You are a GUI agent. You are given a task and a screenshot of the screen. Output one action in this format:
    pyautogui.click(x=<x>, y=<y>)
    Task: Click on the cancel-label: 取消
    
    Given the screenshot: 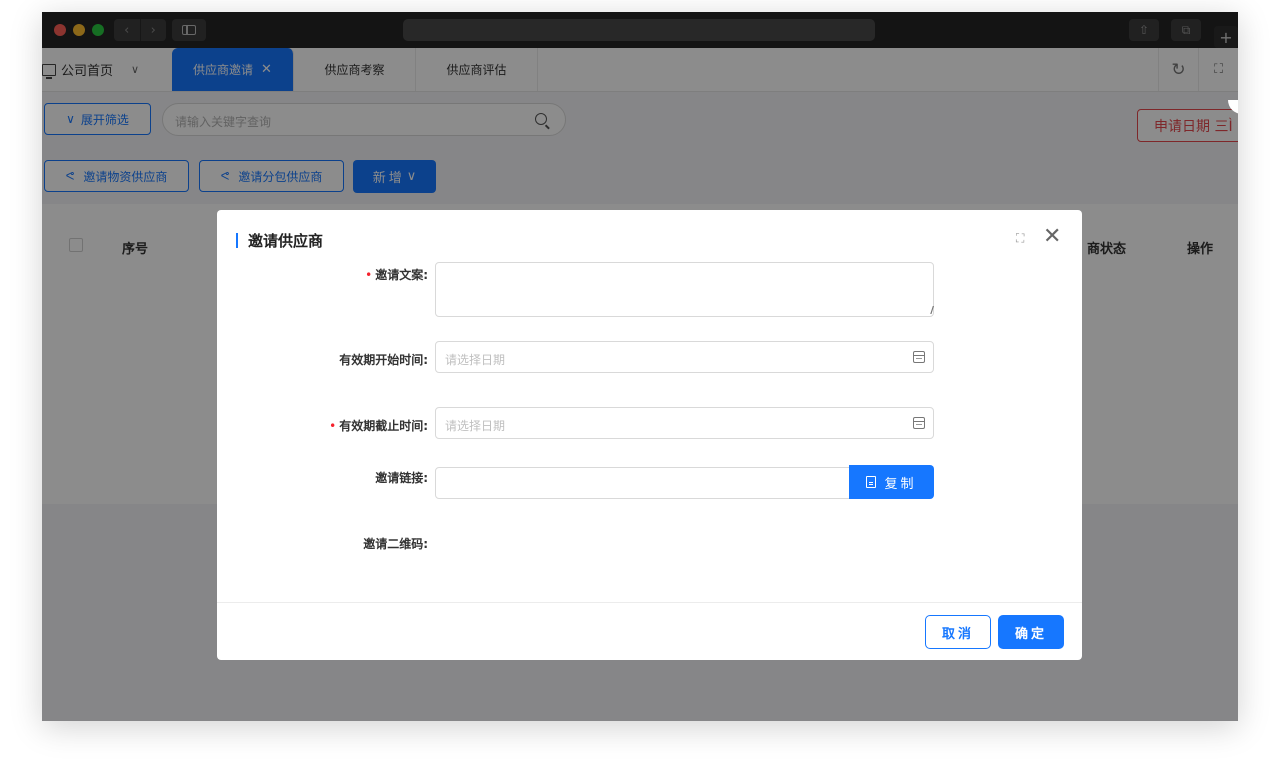 What is the action you would take?
    pyautogui.click(x=957, y=634)
    